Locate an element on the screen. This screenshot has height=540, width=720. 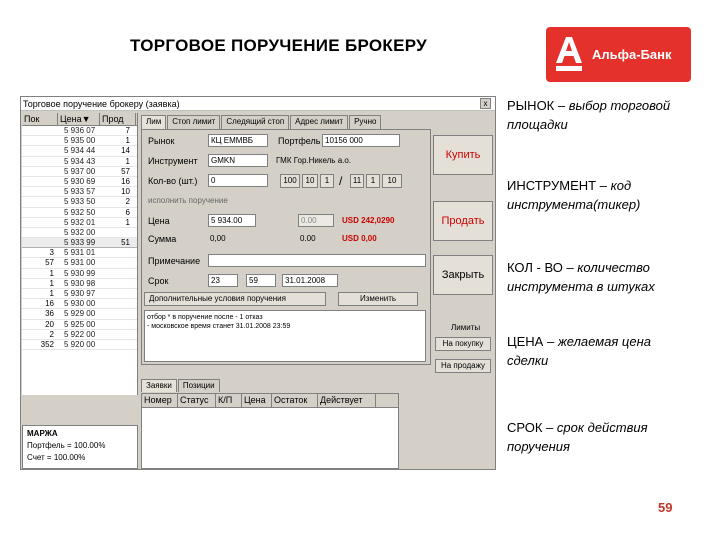
row-price: 5 933 57 is located at coordinates (80, 192).